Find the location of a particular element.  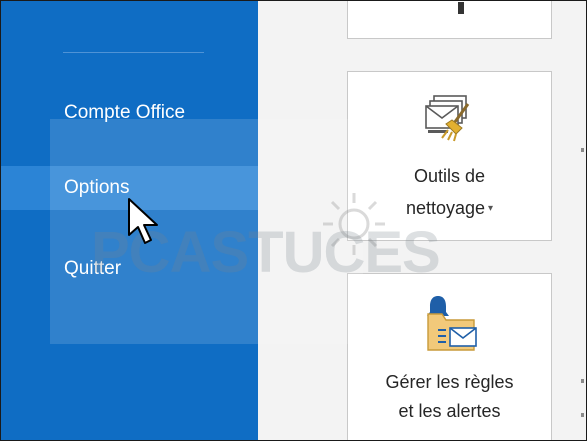

sidebar-divider is located at coordinates (133, 52).